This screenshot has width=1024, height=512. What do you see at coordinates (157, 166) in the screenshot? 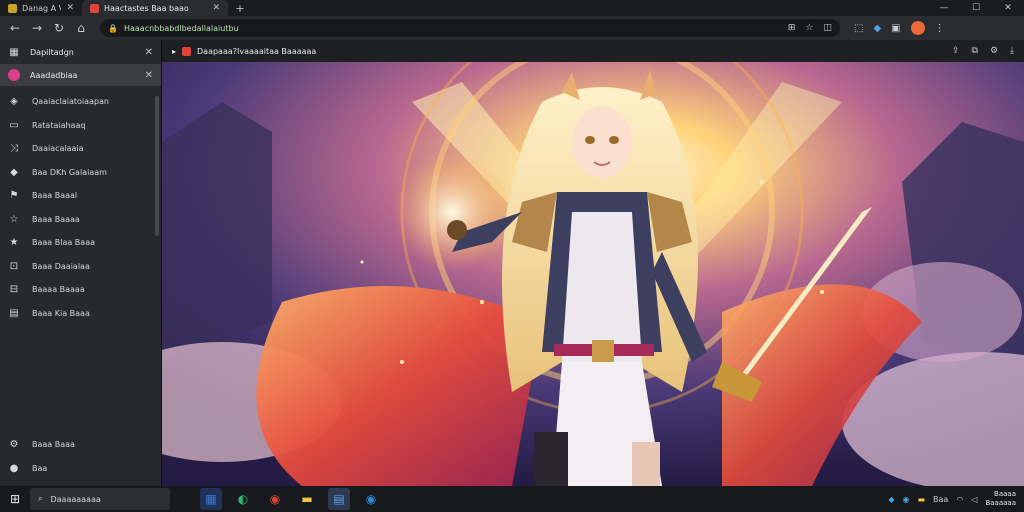
I see `sidebar-scrollbar` at bounding box center [157, 166].